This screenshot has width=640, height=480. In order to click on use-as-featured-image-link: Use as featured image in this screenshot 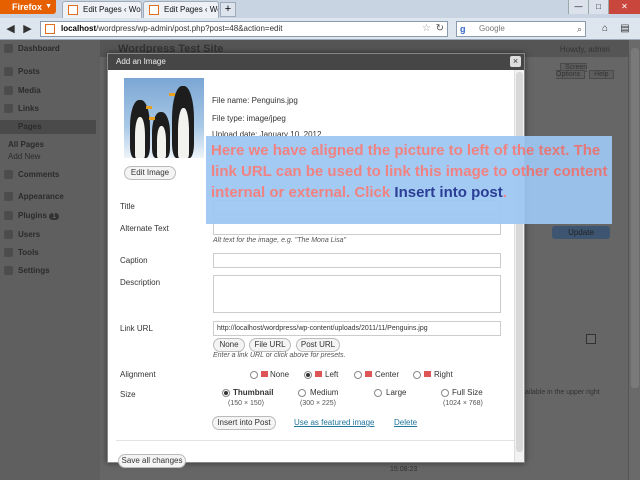, I will do `click(334, 422)`.